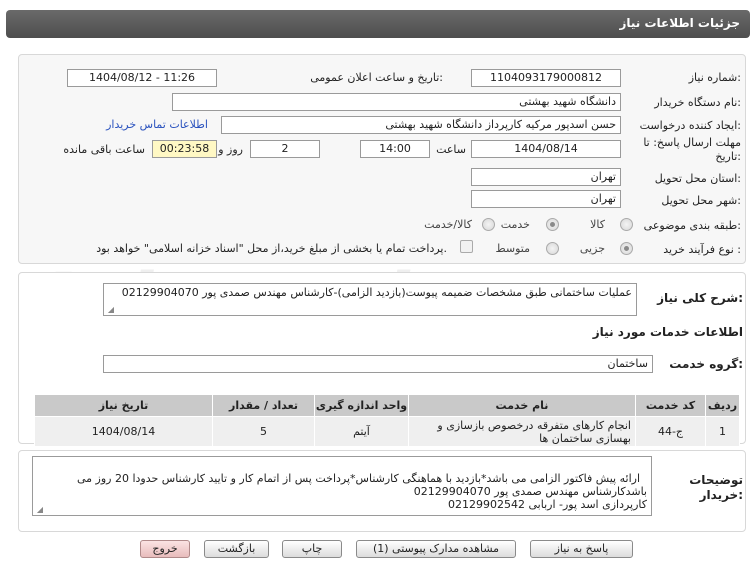  Describe the element at coordinates (165, 549) in the screenshot. I see `exit-button: خروج` at that location.